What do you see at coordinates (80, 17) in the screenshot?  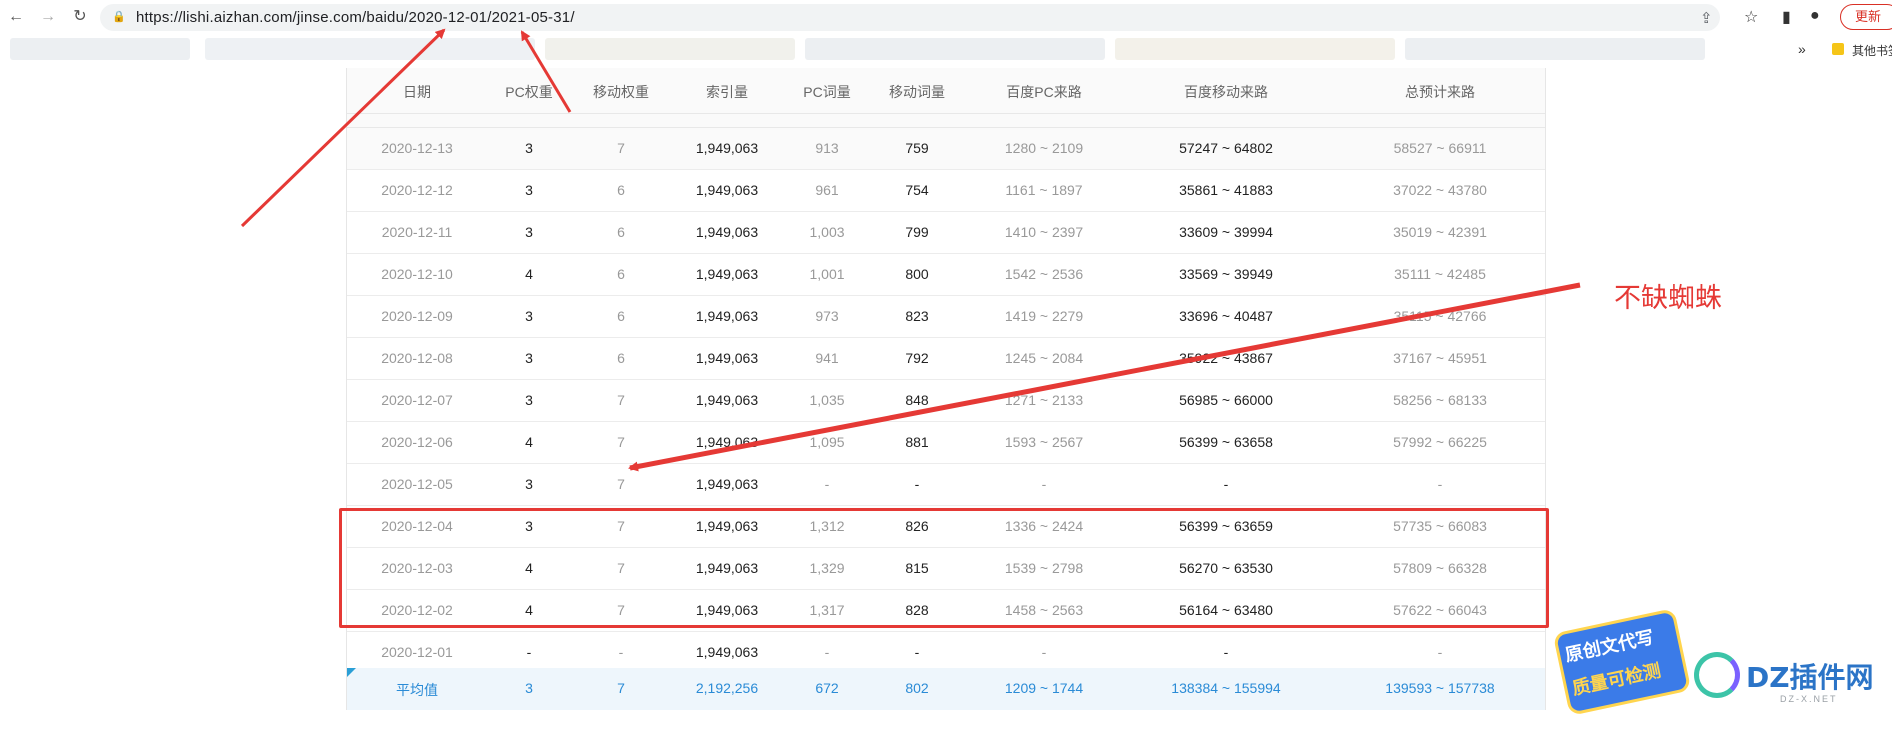 I see `reload-icon: ↻` at bounding box center [80, 17].